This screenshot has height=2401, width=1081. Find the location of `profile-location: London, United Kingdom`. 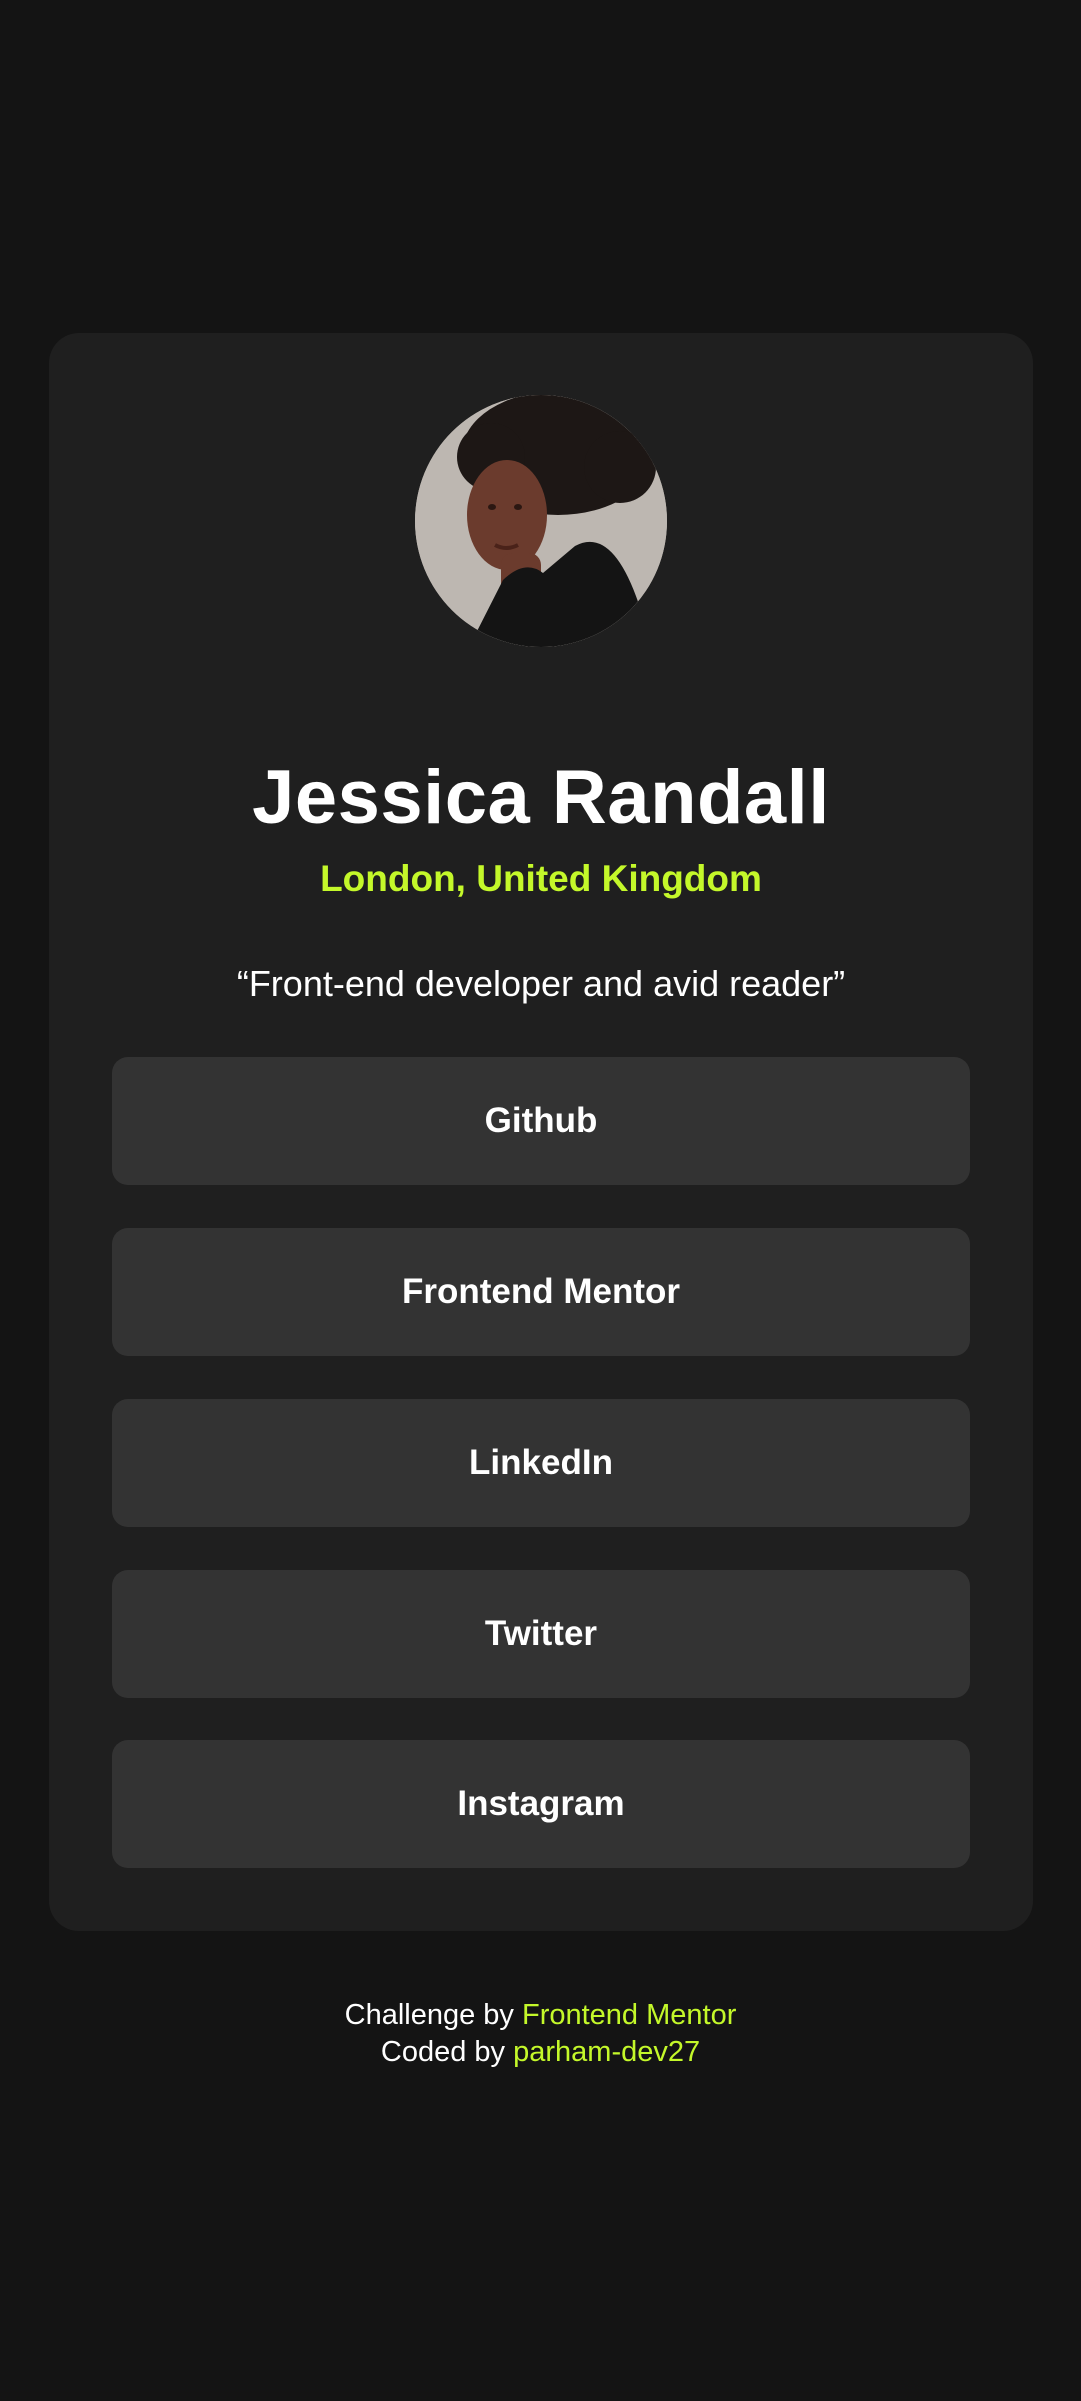

profile-location: London, United Kingdom is located at coordinates (541, 878).